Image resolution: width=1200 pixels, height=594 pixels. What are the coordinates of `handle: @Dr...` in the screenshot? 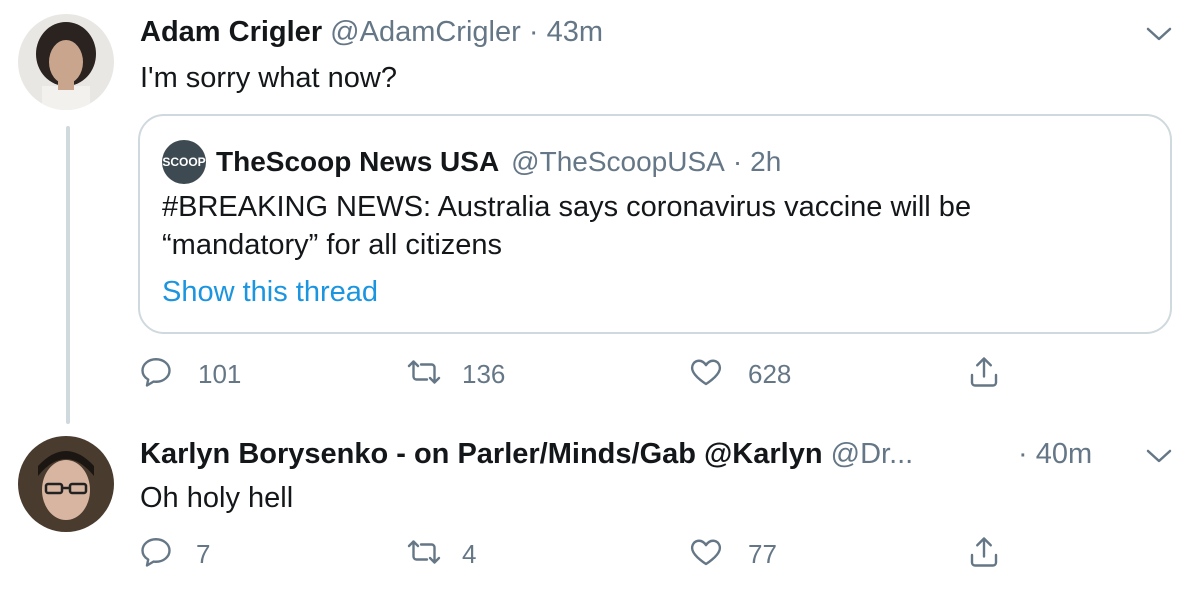 It's located at (872, 454).